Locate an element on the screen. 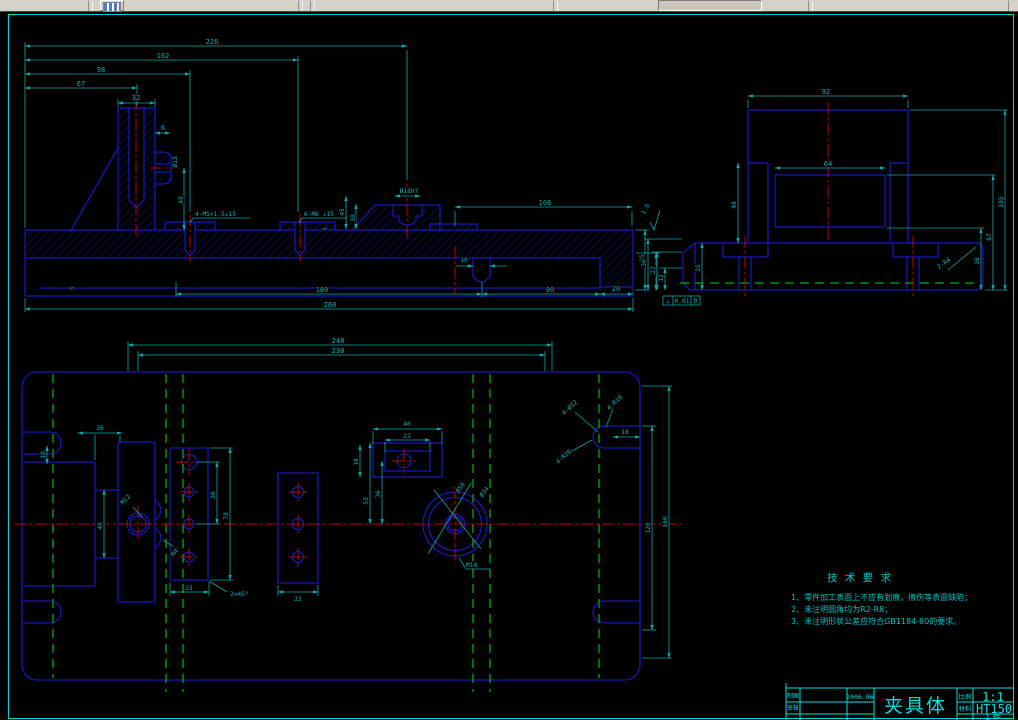 This screenshot has width=1018, height=720. dim-label: 23 is located at coordinates (189, 588).